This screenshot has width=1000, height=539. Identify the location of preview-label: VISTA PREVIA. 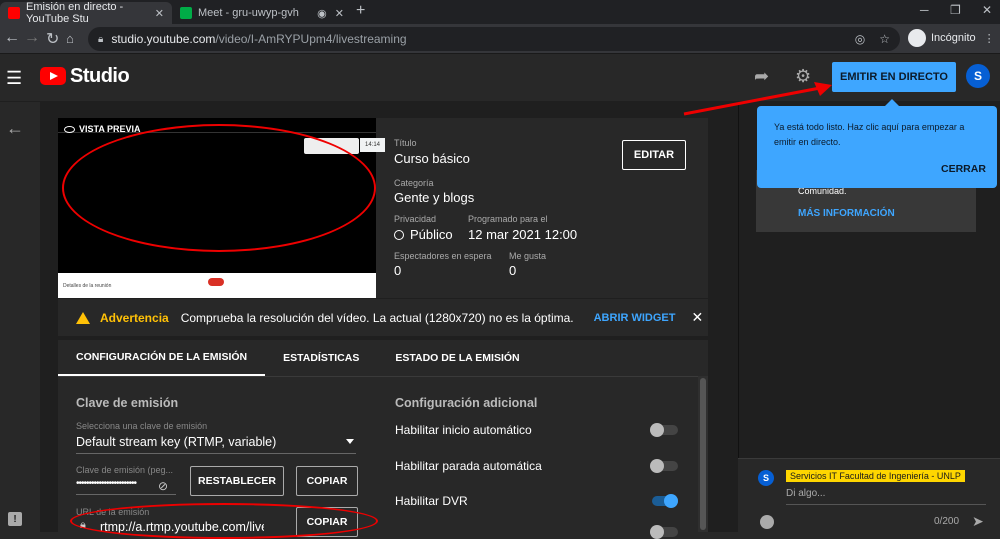
(102, 129).